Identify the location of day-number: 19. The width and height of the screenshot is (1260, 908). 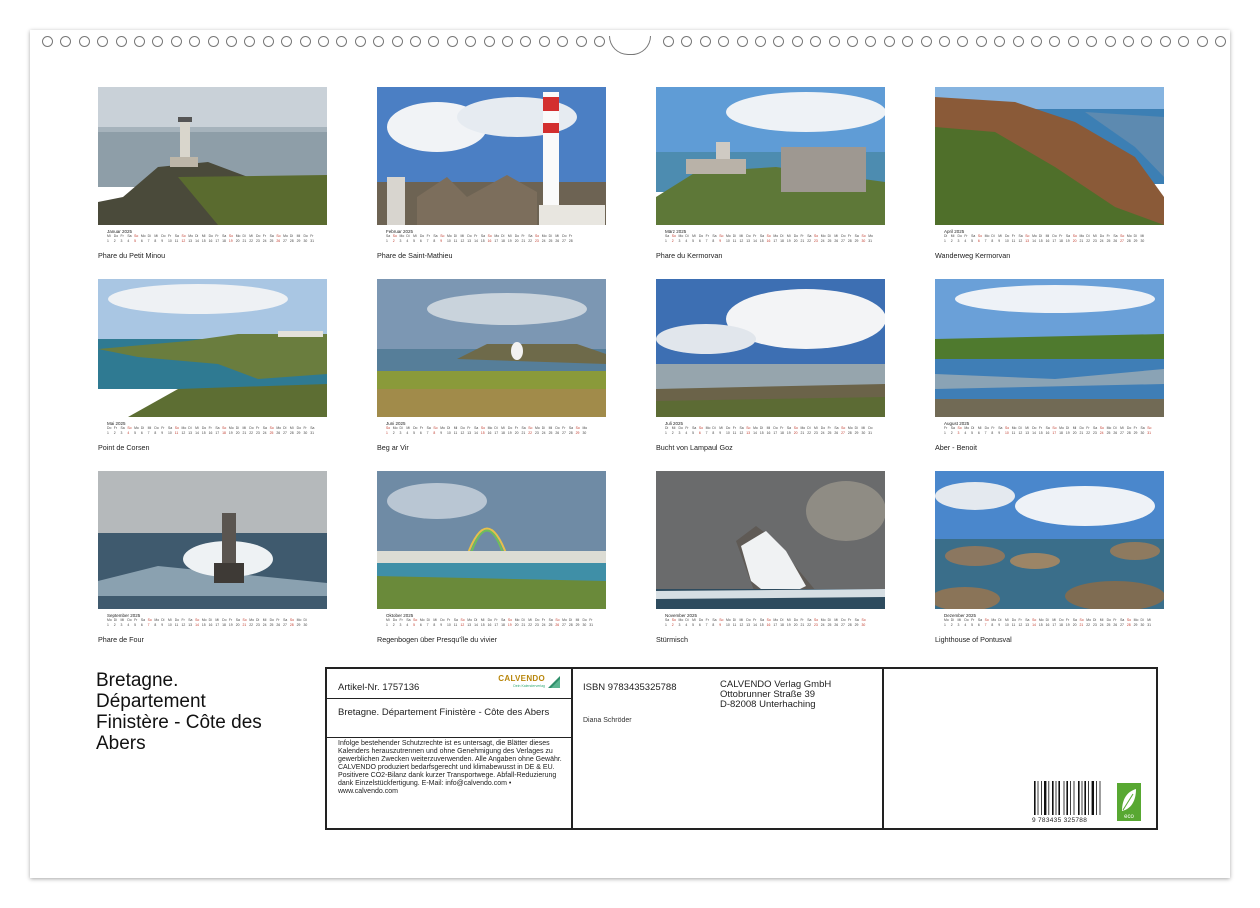
(1067, 241).